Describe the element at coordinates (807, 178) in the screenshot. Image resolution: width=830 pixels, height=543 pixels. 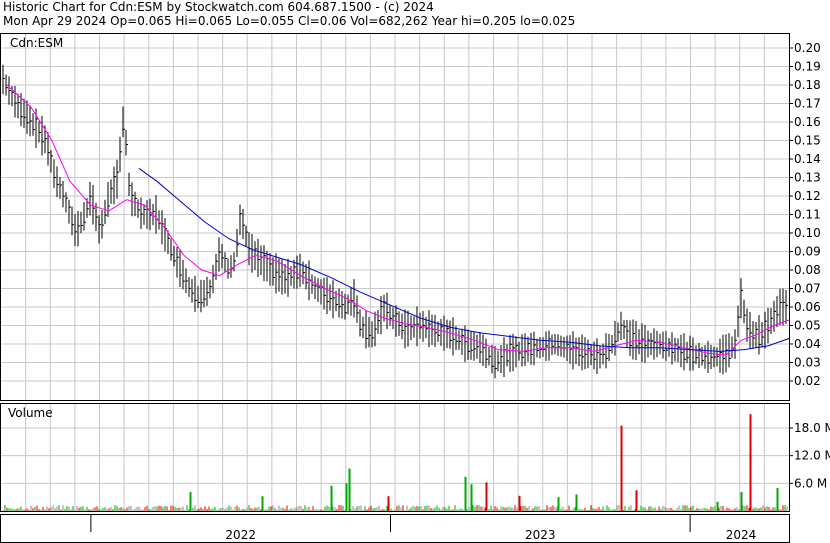
I see `price-tick-label: 0.13` at that location.